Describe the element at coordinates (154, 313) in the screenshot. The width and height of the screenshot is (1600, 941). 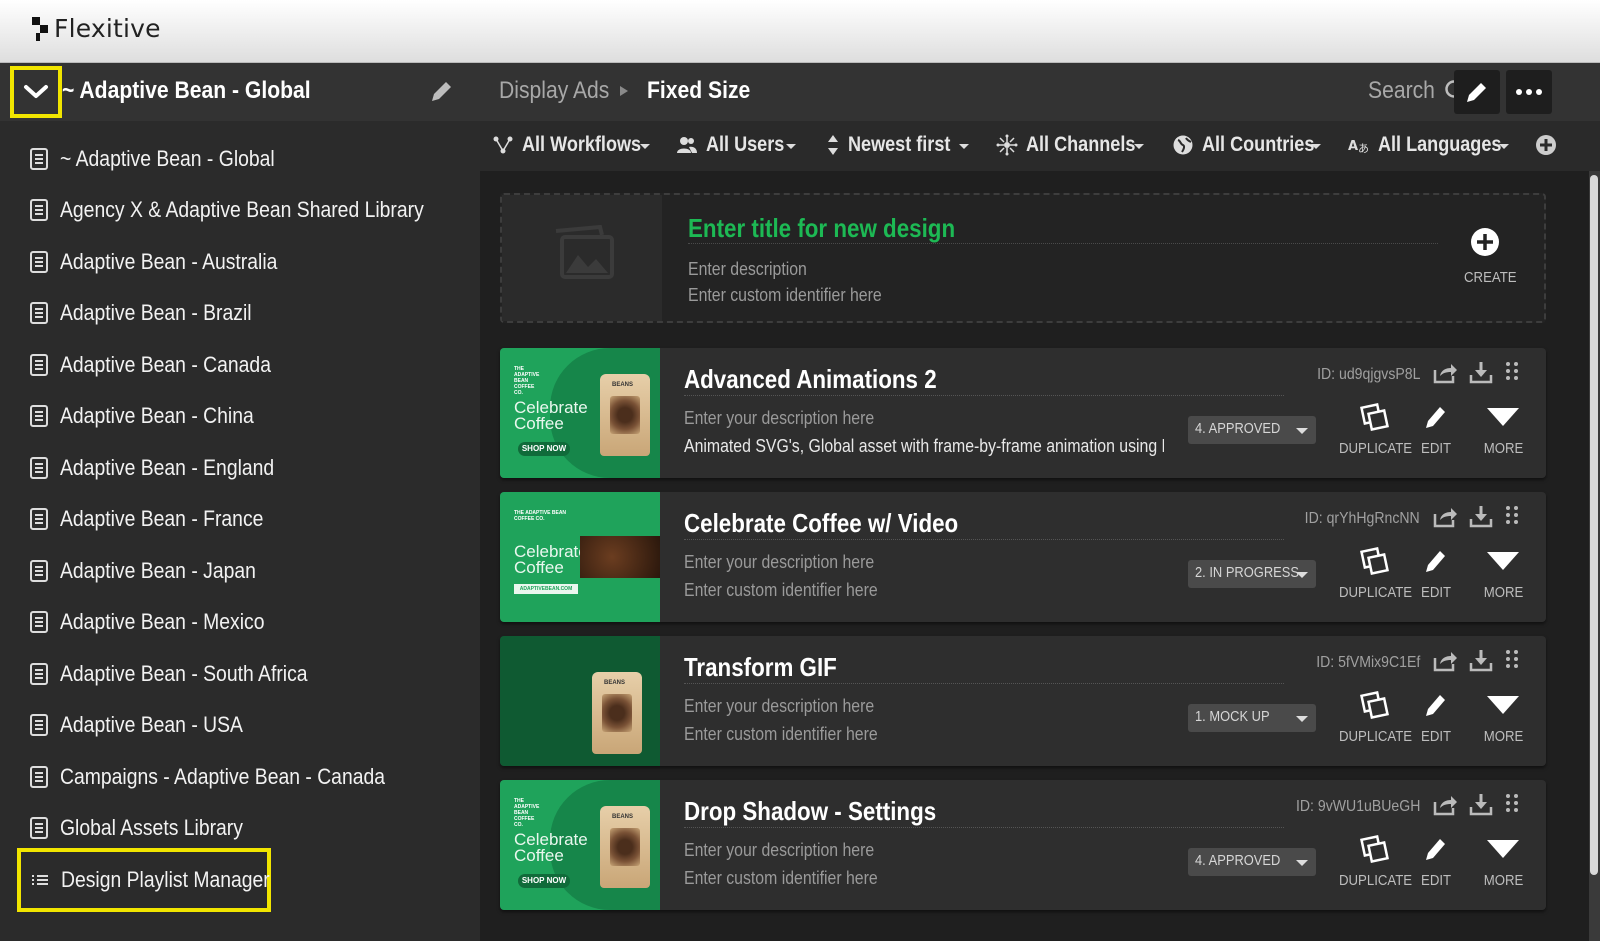
I see `sidebar-item: Adaptive Bean - Brazil` at that location.